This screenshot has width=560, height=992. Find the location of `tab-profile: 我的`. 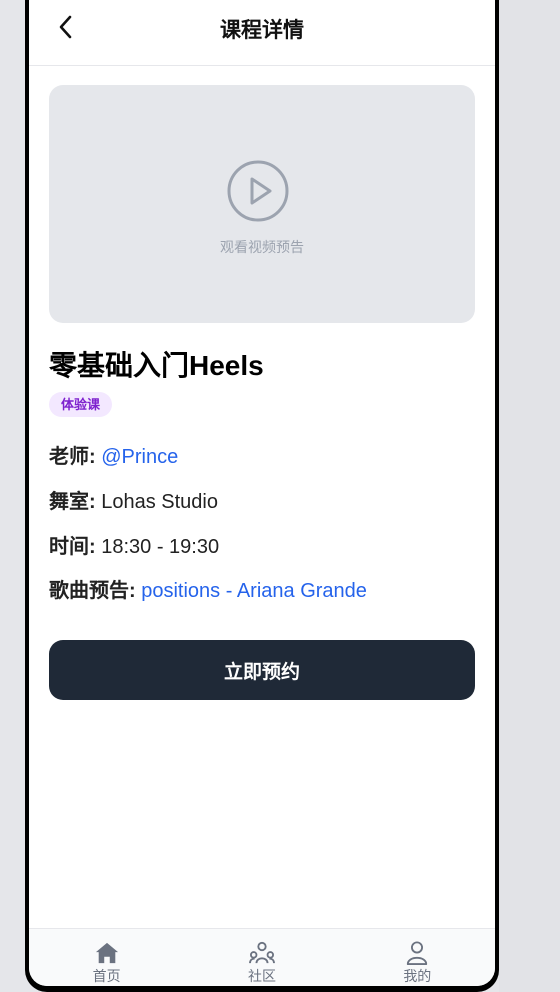

tab-profile: 我的 is located at coordinates (417, 957).